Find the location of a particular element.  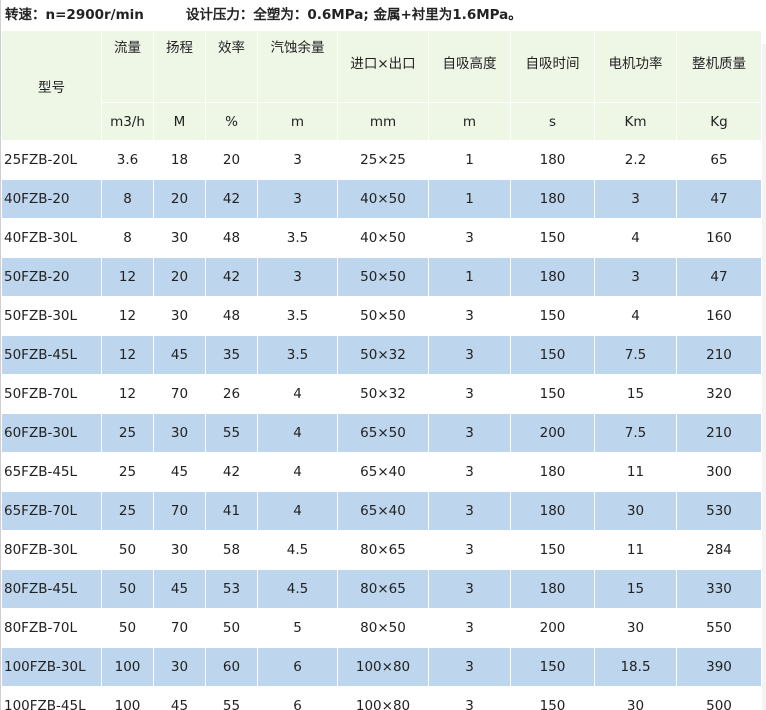

table-row: 100FZB-45L 100 45 55 6 100×80 3 150 30 500 is located at coordinates (381, 698).